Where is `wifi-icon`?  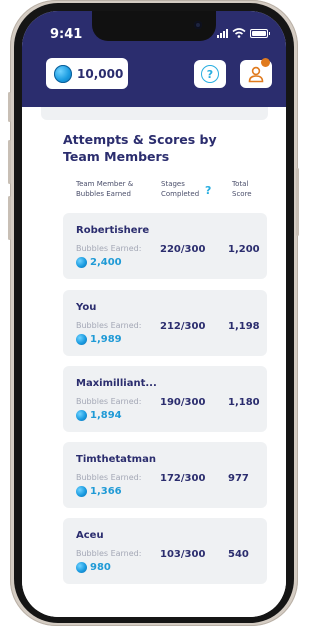 wifi-icon is located at coordinates (239, 33).